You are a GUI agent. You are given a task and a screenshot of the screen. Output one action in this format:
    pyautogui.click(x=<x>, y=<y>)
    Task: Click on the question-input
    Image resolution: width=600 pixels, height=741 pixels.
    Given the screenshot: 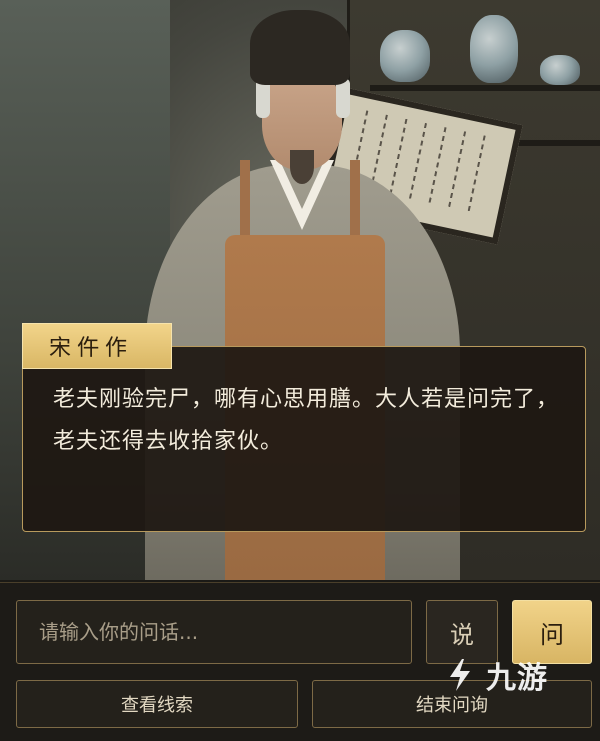 What is the action you would take?
    pyautogui.click(x=214, y=632)
    